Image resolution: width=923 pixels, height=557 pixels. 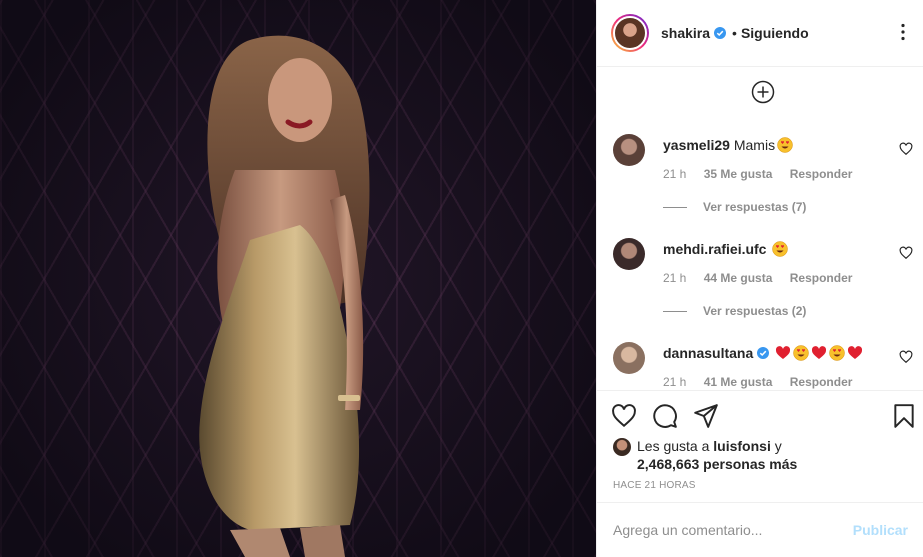 I want to click on comment-text: Mamis, so click(x=754, y=145).